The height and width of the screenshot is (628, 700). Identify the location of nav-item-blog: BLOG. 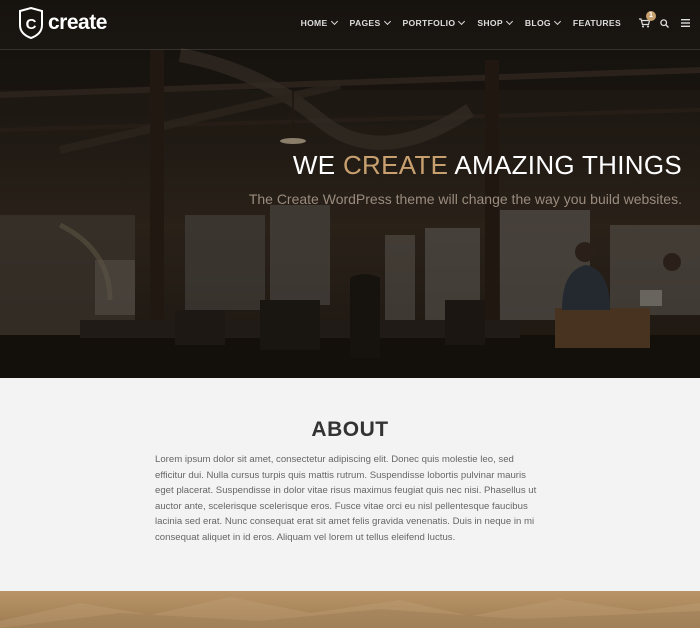
(542, 22).